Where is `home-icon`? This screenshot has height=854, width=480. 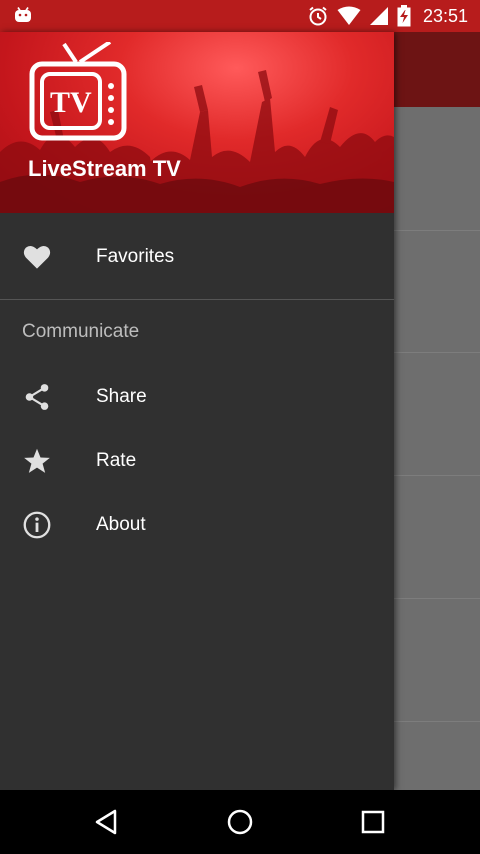
home-icon is located at coordinates (240, 822).